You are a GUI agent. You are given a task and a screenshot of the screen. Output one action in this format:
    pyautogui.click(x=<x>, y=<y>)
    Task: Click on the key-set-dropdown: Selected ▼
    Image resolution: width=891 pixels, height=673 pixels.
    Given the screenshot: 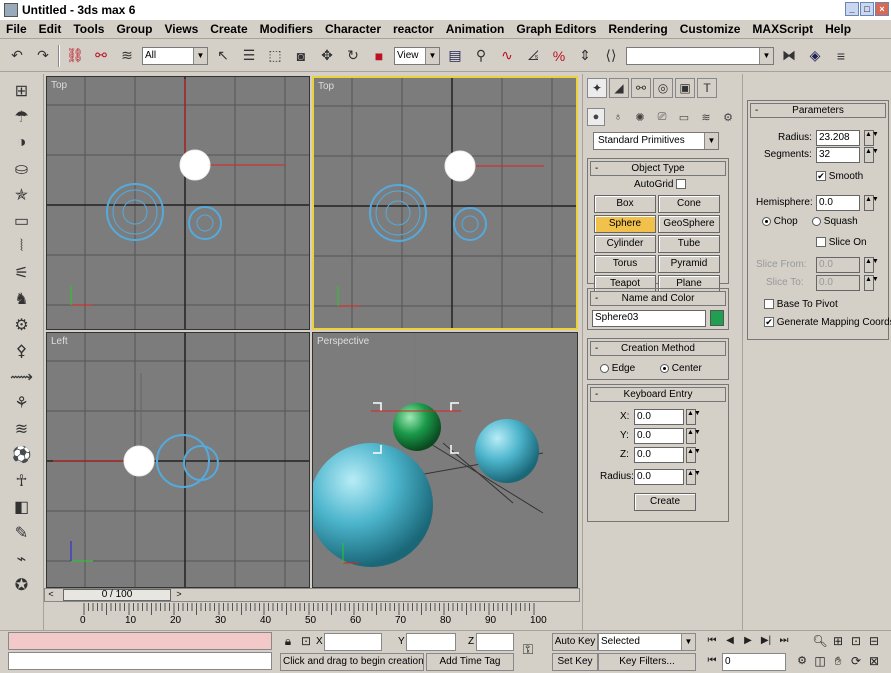 What is the action you would take?
    pyautogui.click(x=647, y=642)
    